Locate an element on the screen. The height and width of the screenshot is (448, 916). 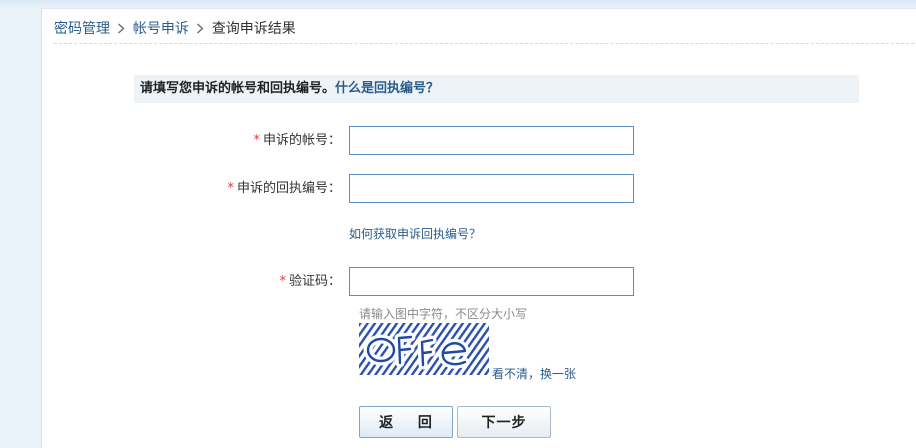
captcha-image is located at coordinates (424, 349).